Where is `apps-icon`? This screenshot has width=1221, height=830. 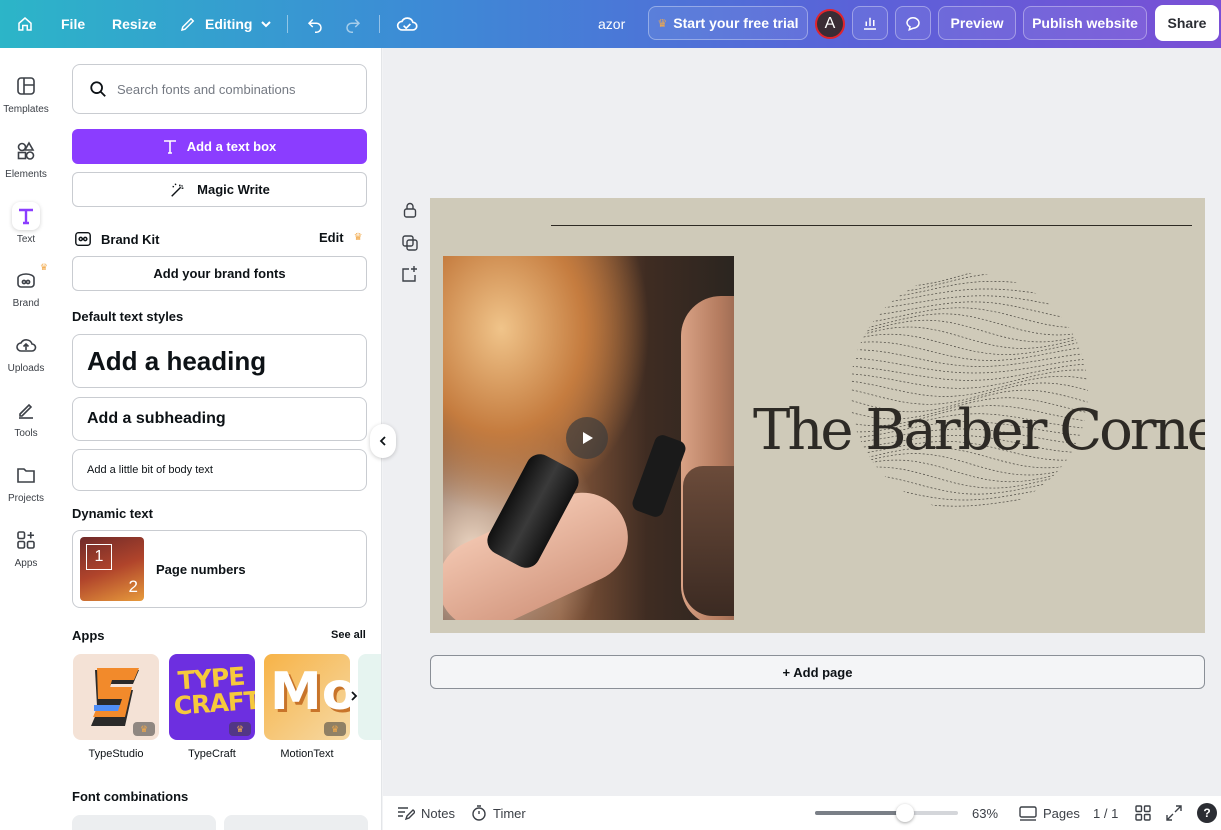 apps-icon is located at coordinates (26, 540).